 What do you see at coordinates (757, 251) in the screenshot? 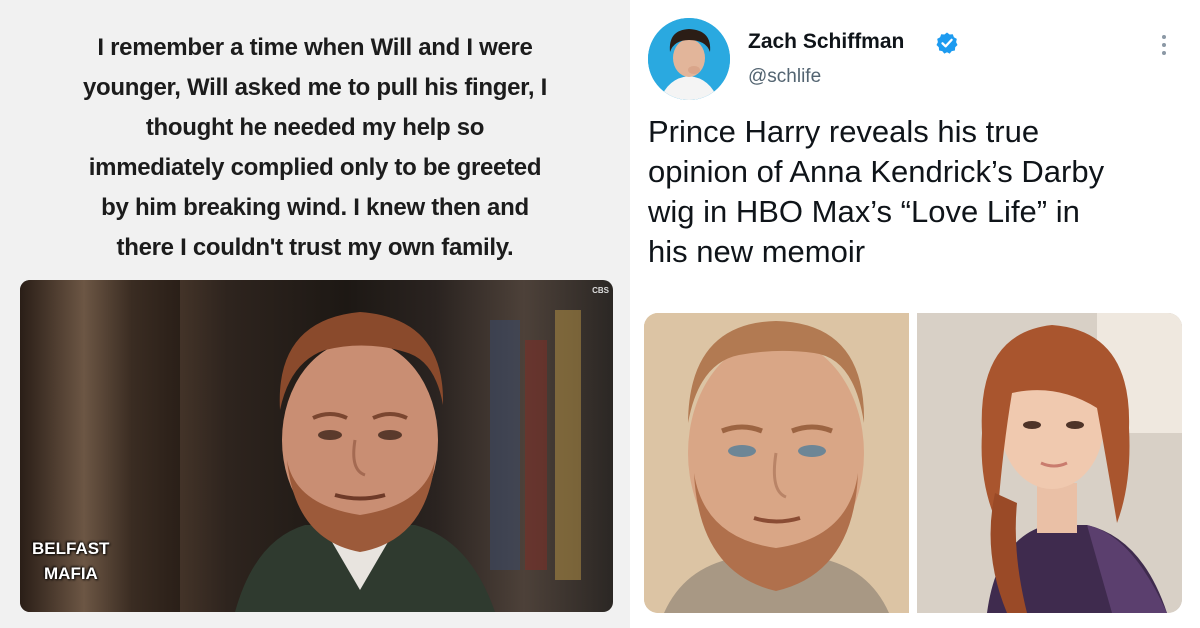
I see `tweet-text-line: his new memoir` at bounding box center [757, 251].